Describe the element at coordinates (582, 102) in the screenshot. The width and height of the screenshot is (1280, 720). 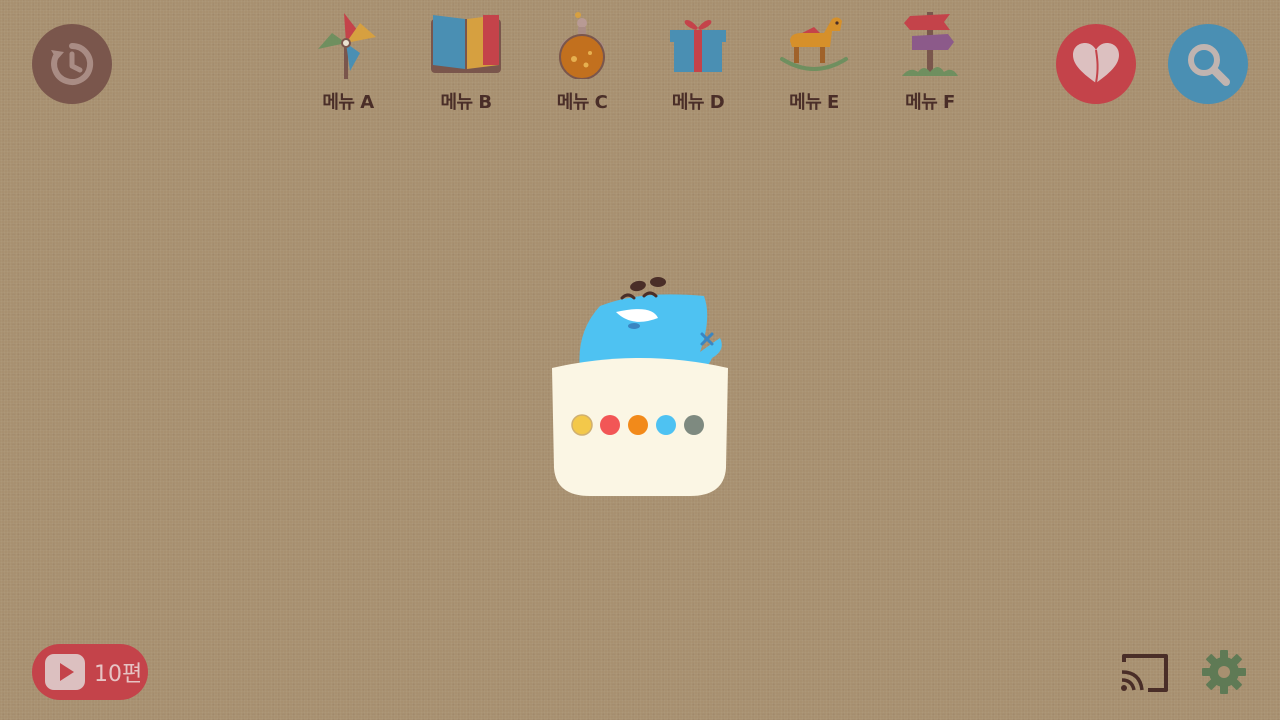
I see `menu-item-label: 메뉴 C` at that location.